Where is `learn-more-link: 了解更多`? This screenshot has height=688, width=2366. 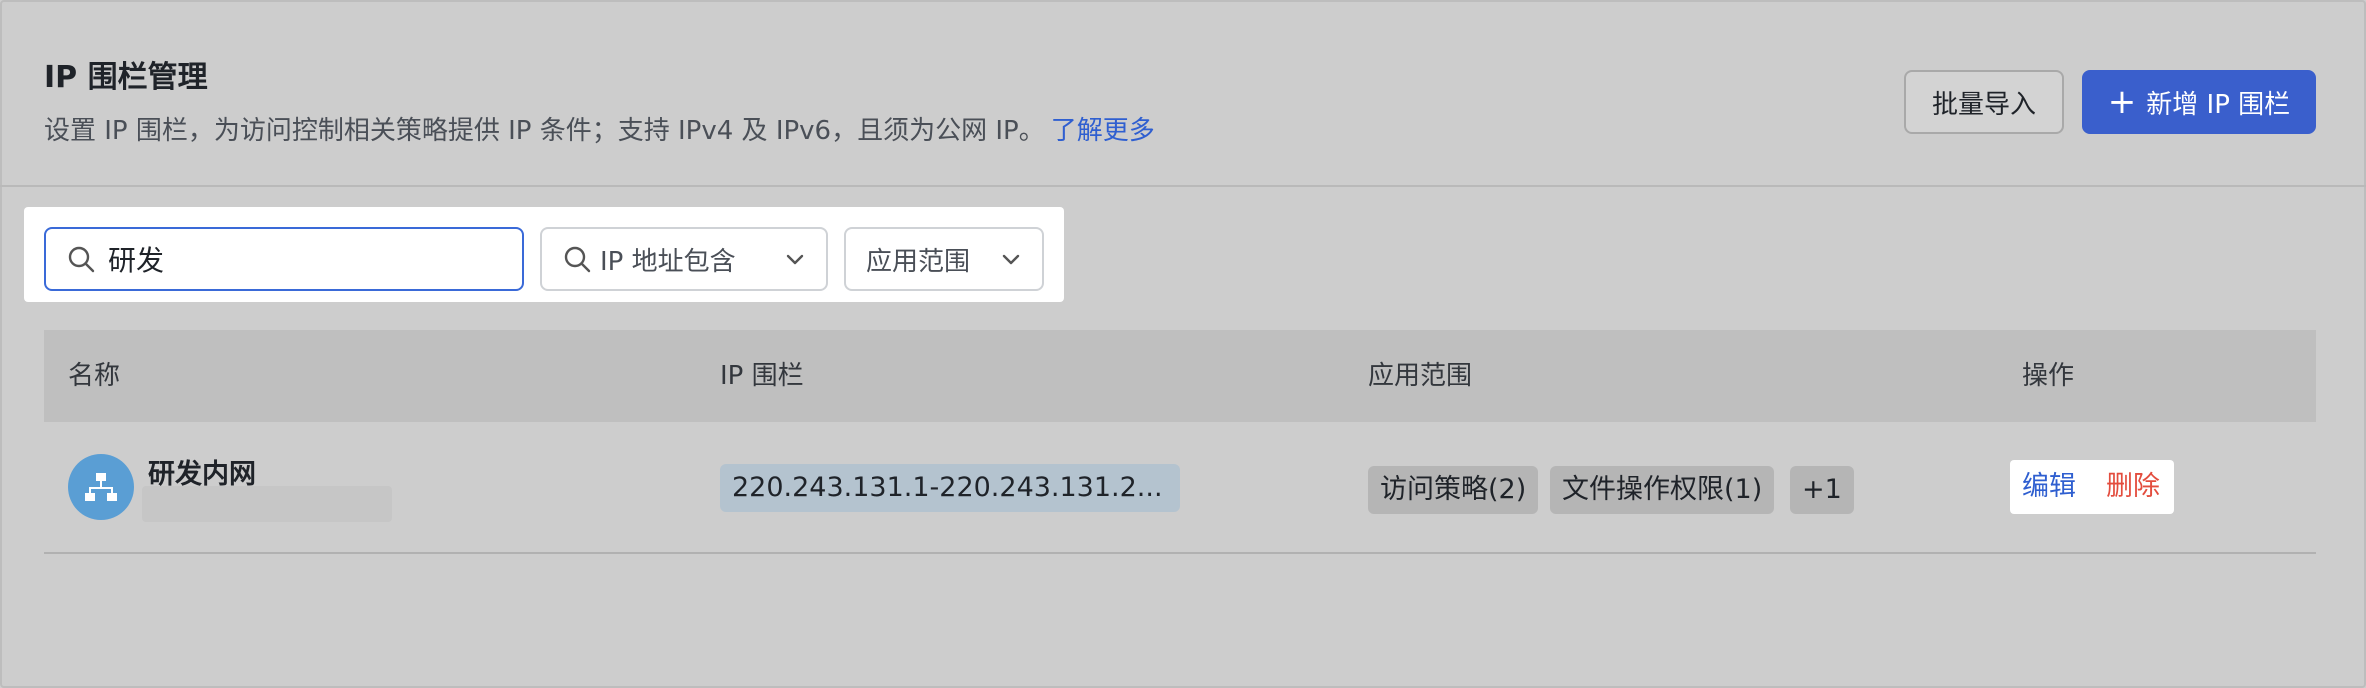
learn-more-link: 了解更多 is located at coordinates (1103, 131).